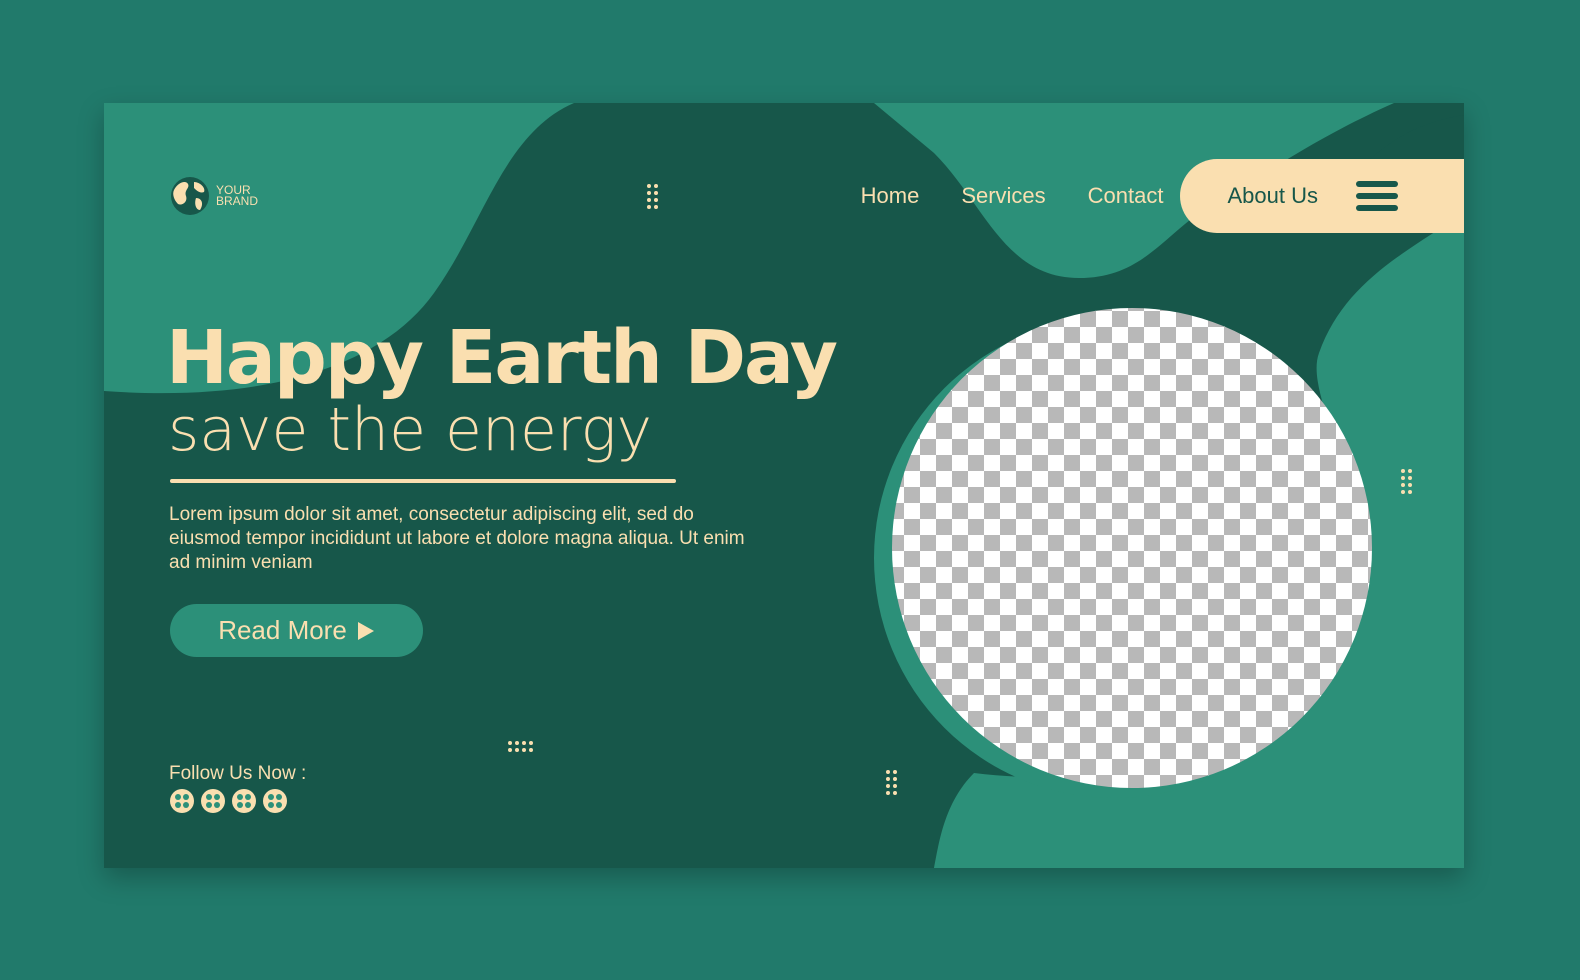  What do you see at coordinates (502, 358) in the screenshot?
I see `hero-title: Happy Earth Day` at bounding box center [502, 358].